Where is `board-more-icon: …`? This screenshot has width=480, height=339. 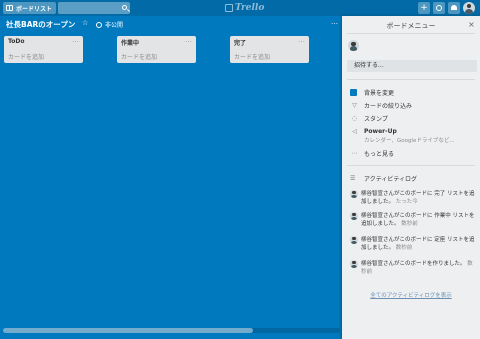 board-more-icon: … is located at coordinates (334, 22).